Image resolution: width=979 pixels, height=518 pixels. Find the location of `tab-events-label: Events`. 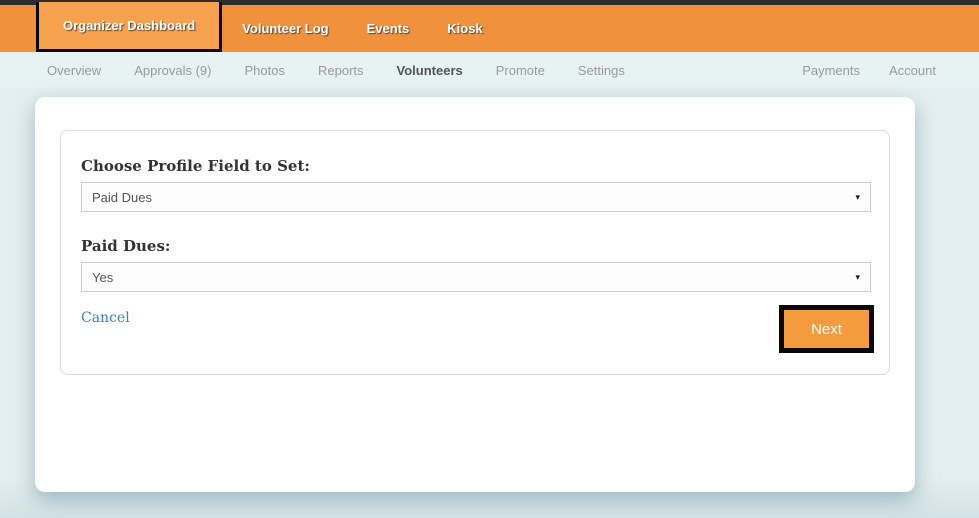

tab-events-label: Events is located at coordinates (388, 28).